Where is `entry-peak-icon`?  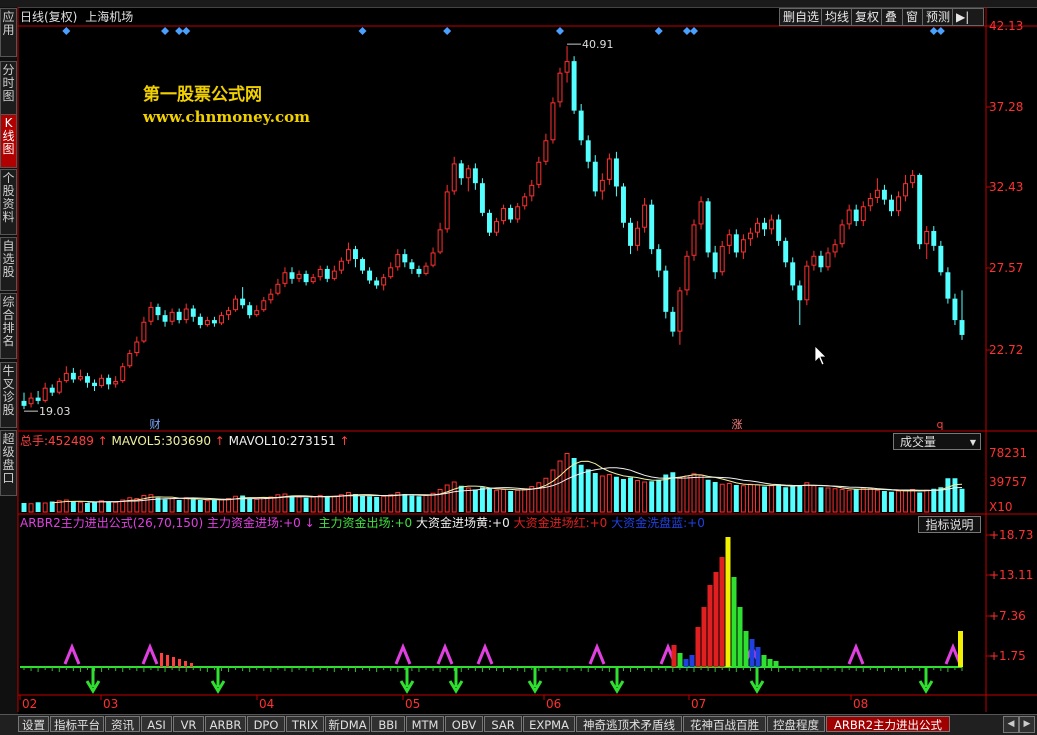
entry-peak-icon is located at coordinates (445, 654).